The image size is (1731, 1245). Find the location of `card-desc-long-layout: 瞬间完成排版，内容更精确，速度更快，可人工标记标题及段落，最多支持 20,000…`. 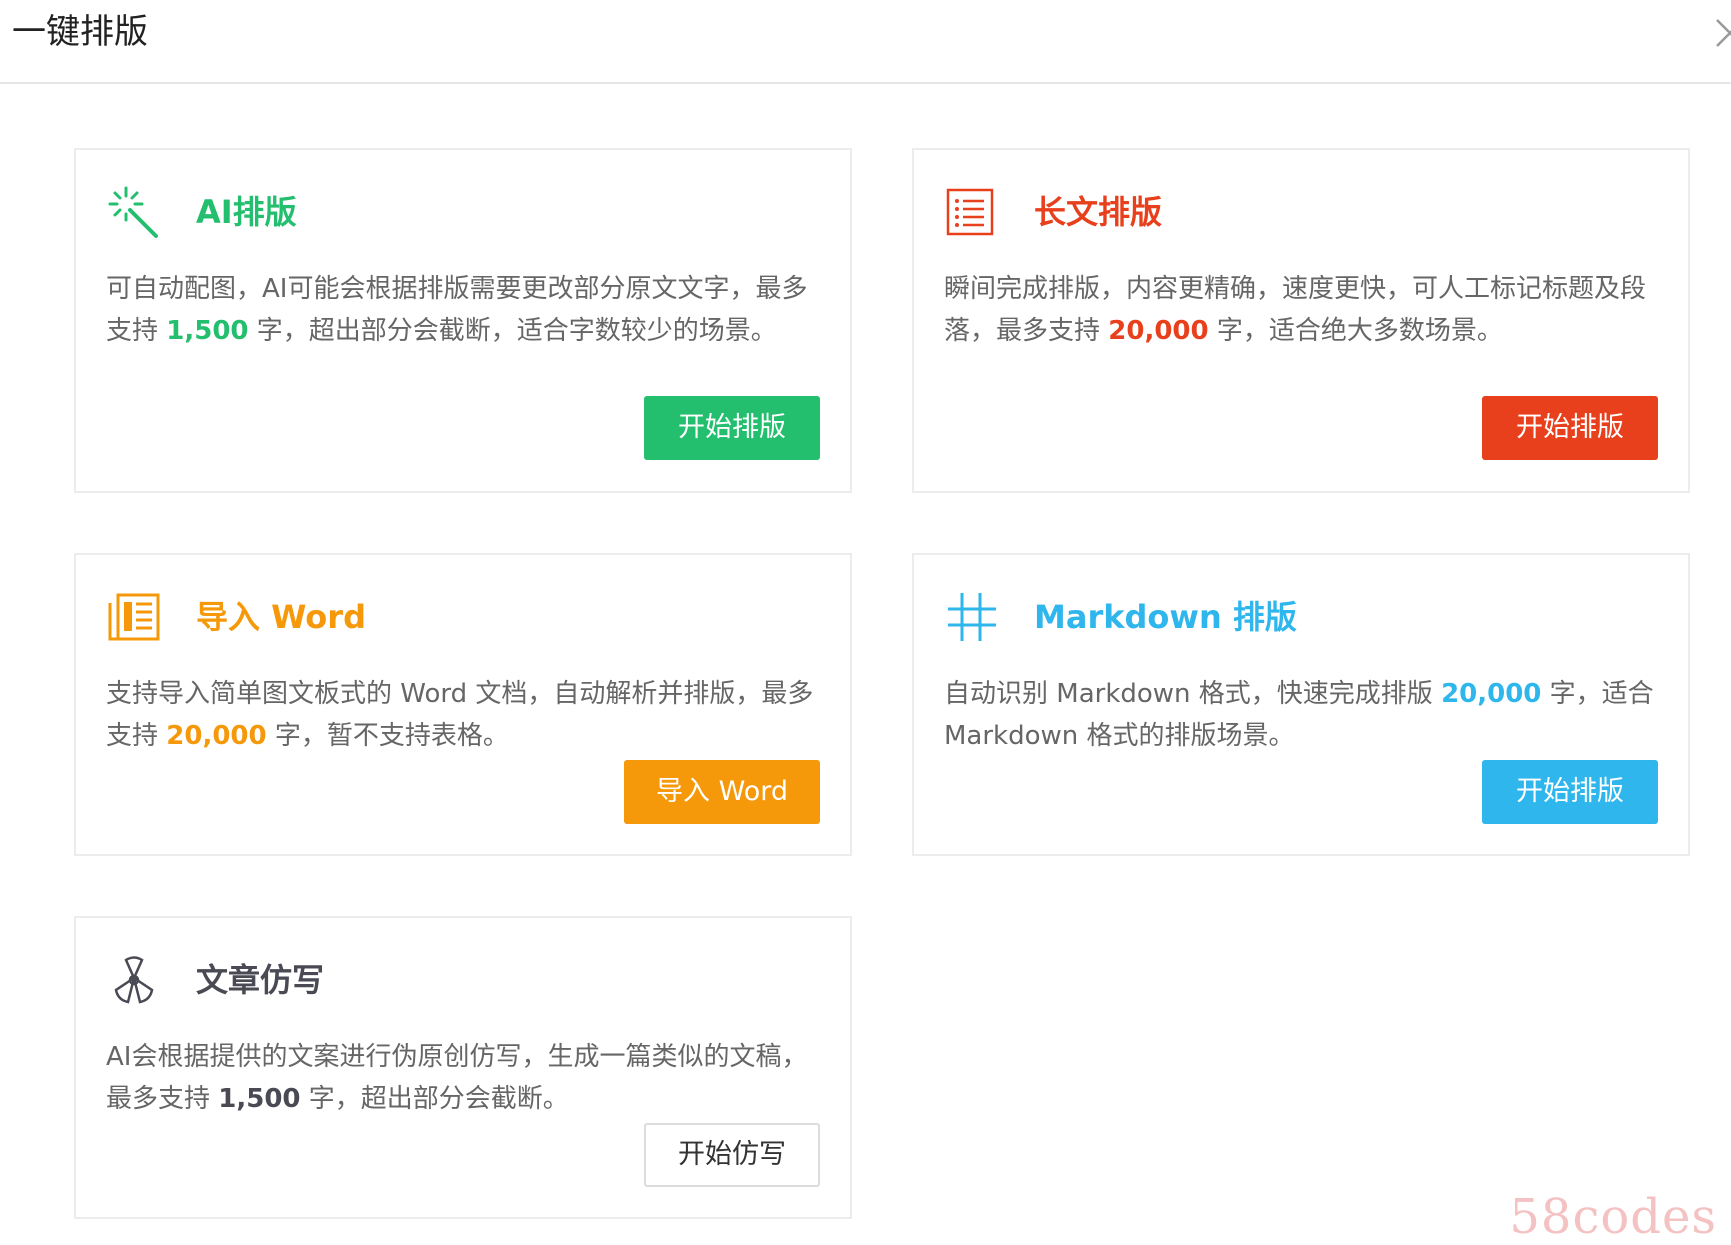

card-desc-long-layout: 瞬间完成排版，内容更精确，速度更快，可人工标记标题及段落，最多支持 20,000… is located at coordinates (1301, 310).